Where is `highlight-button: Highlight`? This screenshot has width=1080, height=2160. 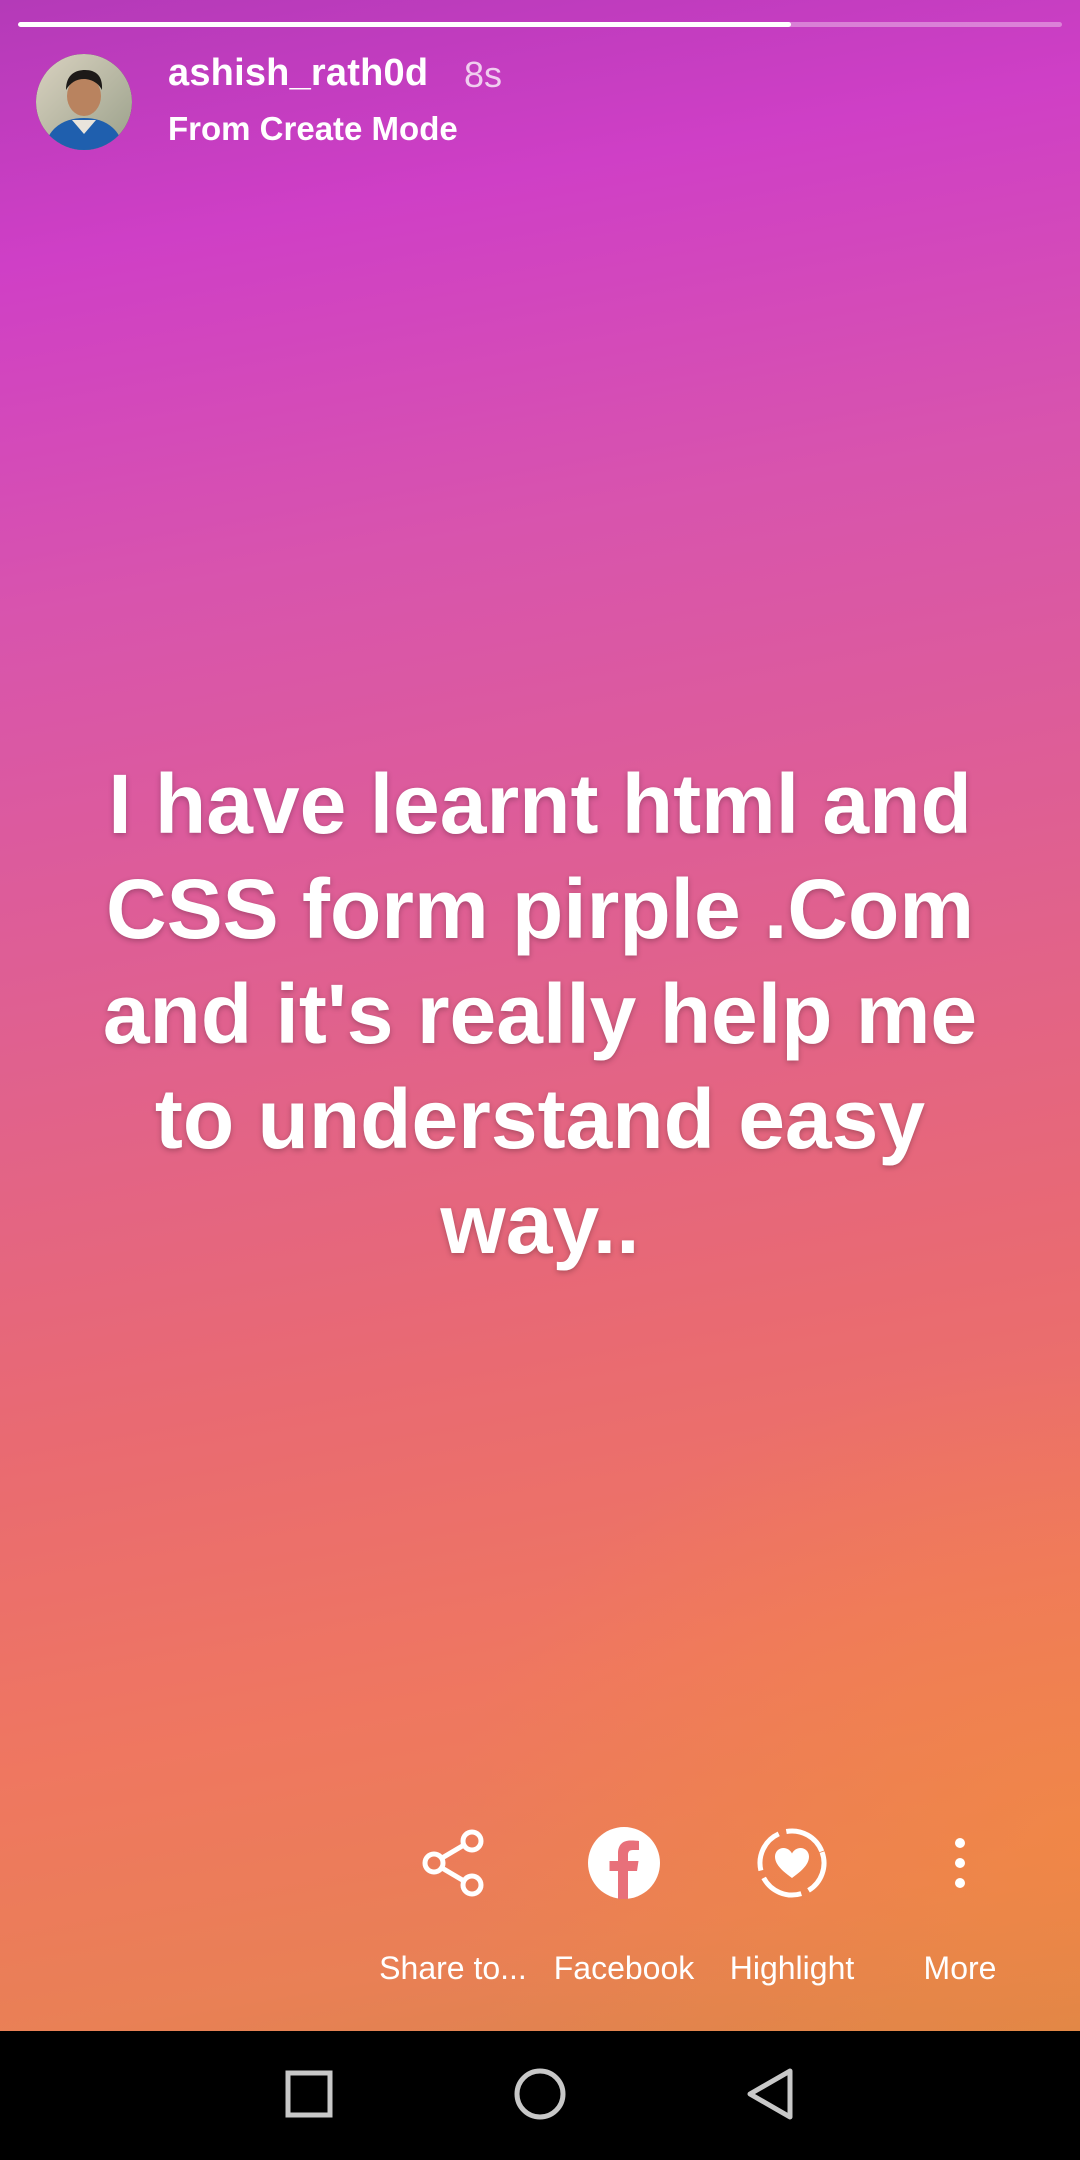 highlight-button: Highlight is located at coordinates (792, 1903).